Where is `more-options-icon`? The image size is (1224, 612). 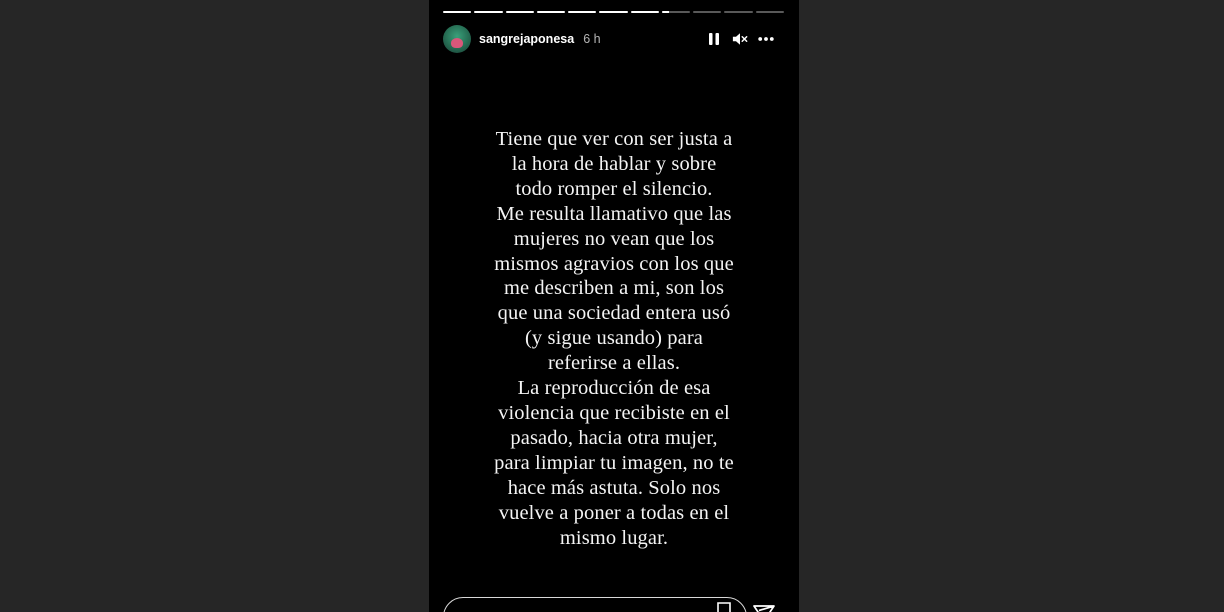 more-options-icon is located at coordinates (766, 39).